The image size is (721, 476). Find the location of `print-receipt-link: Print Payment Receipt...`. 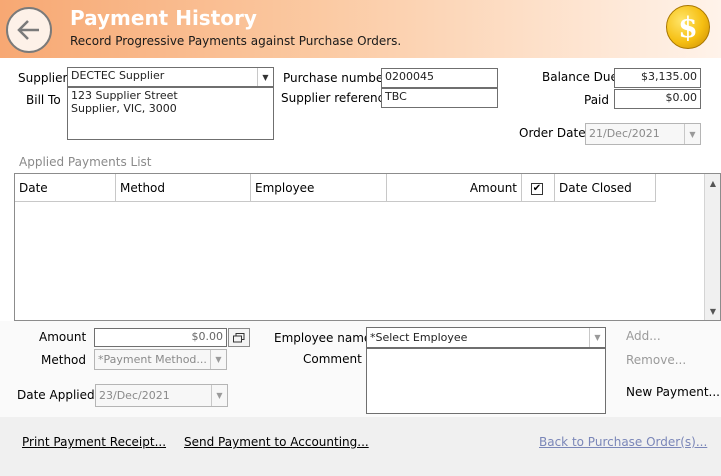

print-receipt-link: Print Payment Receipt... is located at coordinates (94, 442).